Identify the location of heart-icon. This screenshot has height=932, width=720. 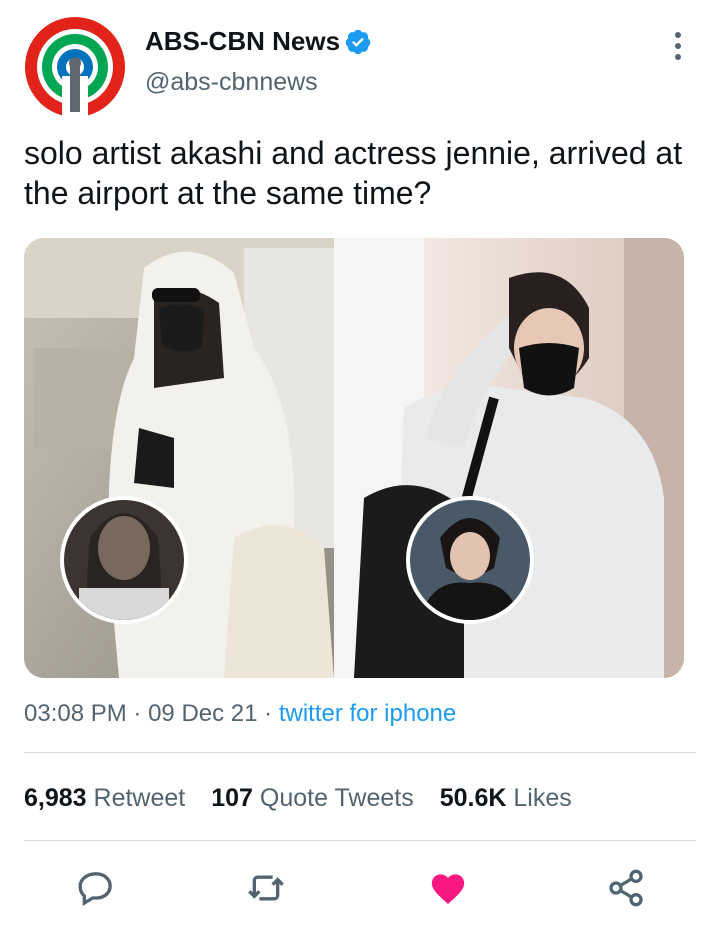
(448, 888).